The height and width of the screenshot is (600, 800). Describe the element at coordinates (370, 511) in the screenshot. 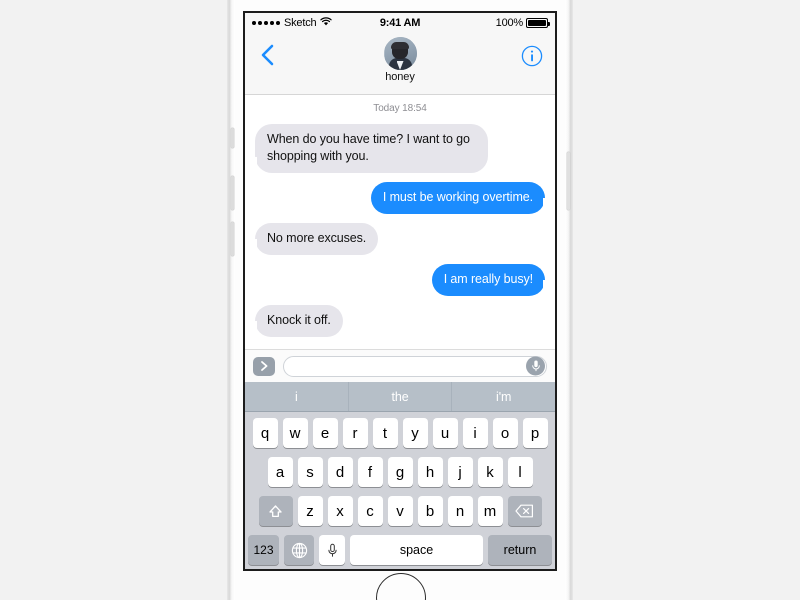

I see `key-c: c` at that location.